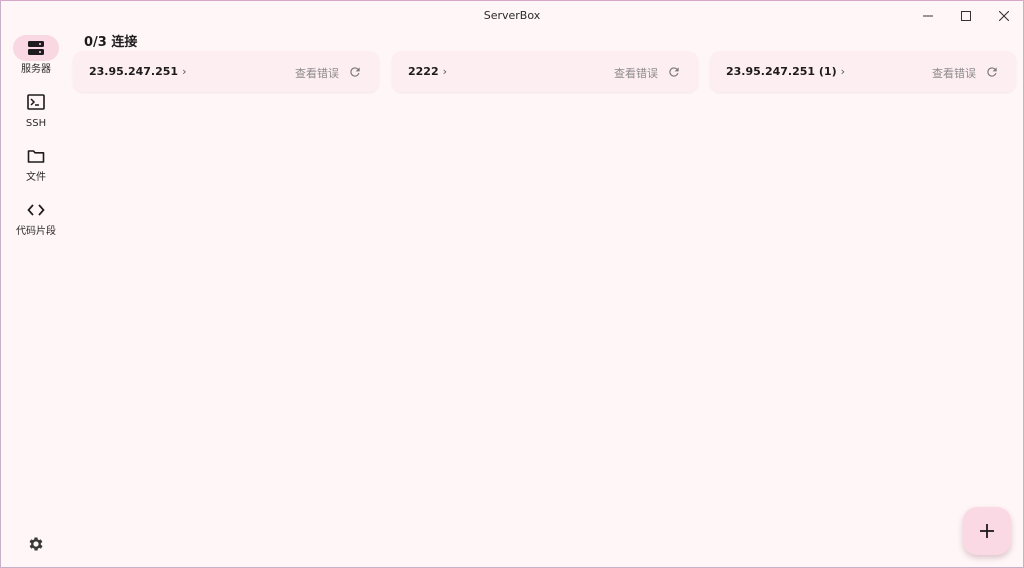  Describe the element at coordinates (36, 48) in the screenshot. I see `server-icon` at that location.